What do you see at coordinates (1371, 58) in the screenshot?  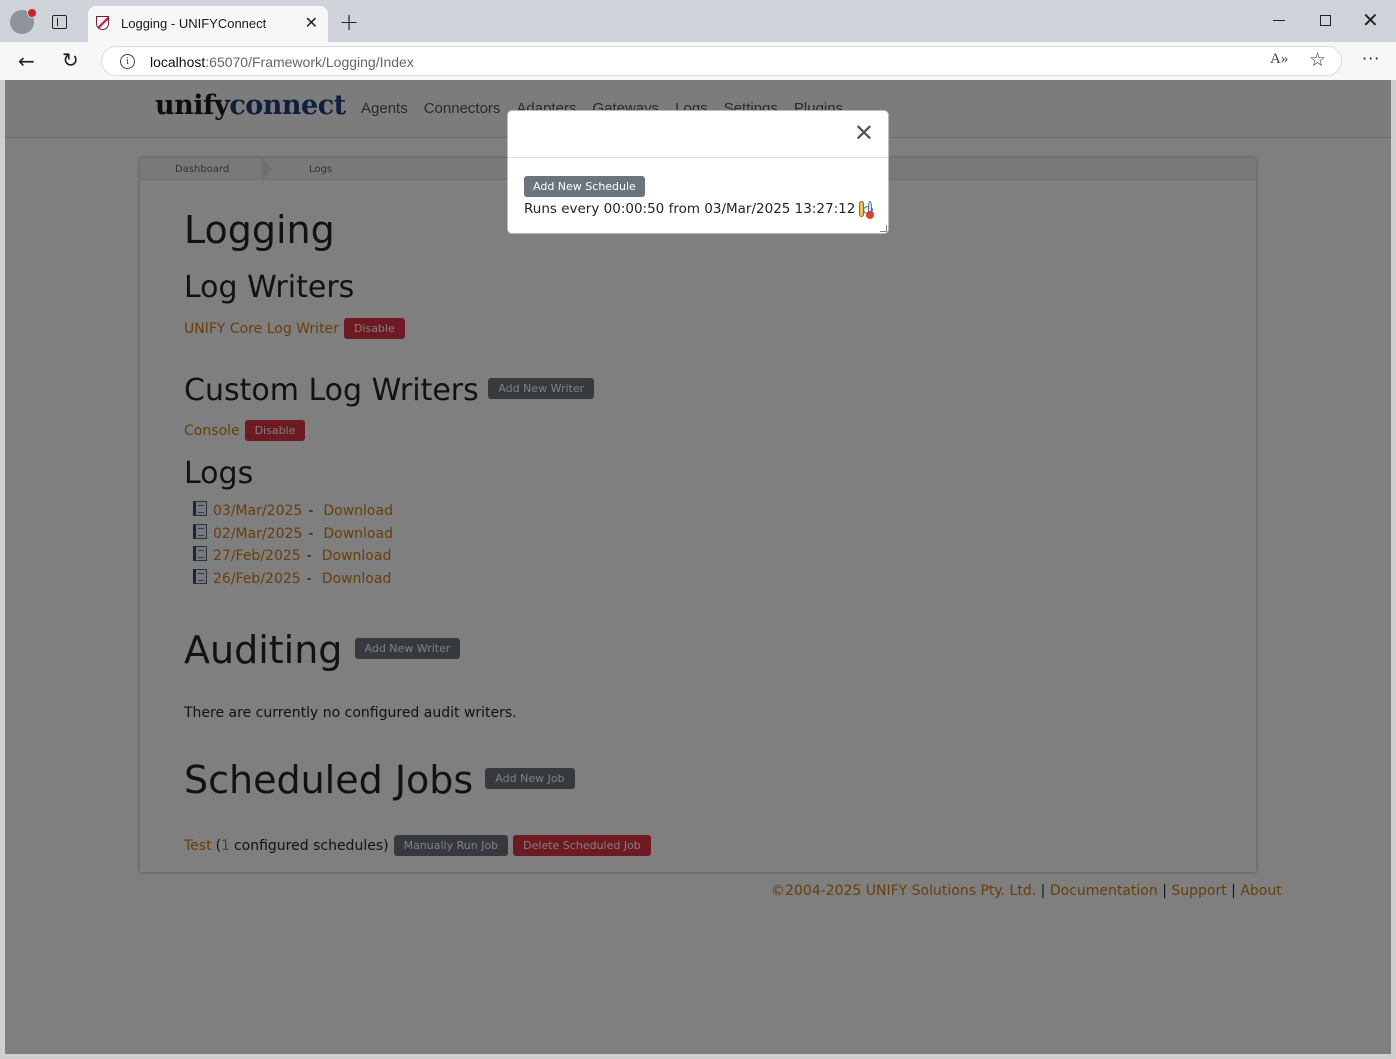 I see `more-menu-icon: ···` at bounding box center [1371, 58].